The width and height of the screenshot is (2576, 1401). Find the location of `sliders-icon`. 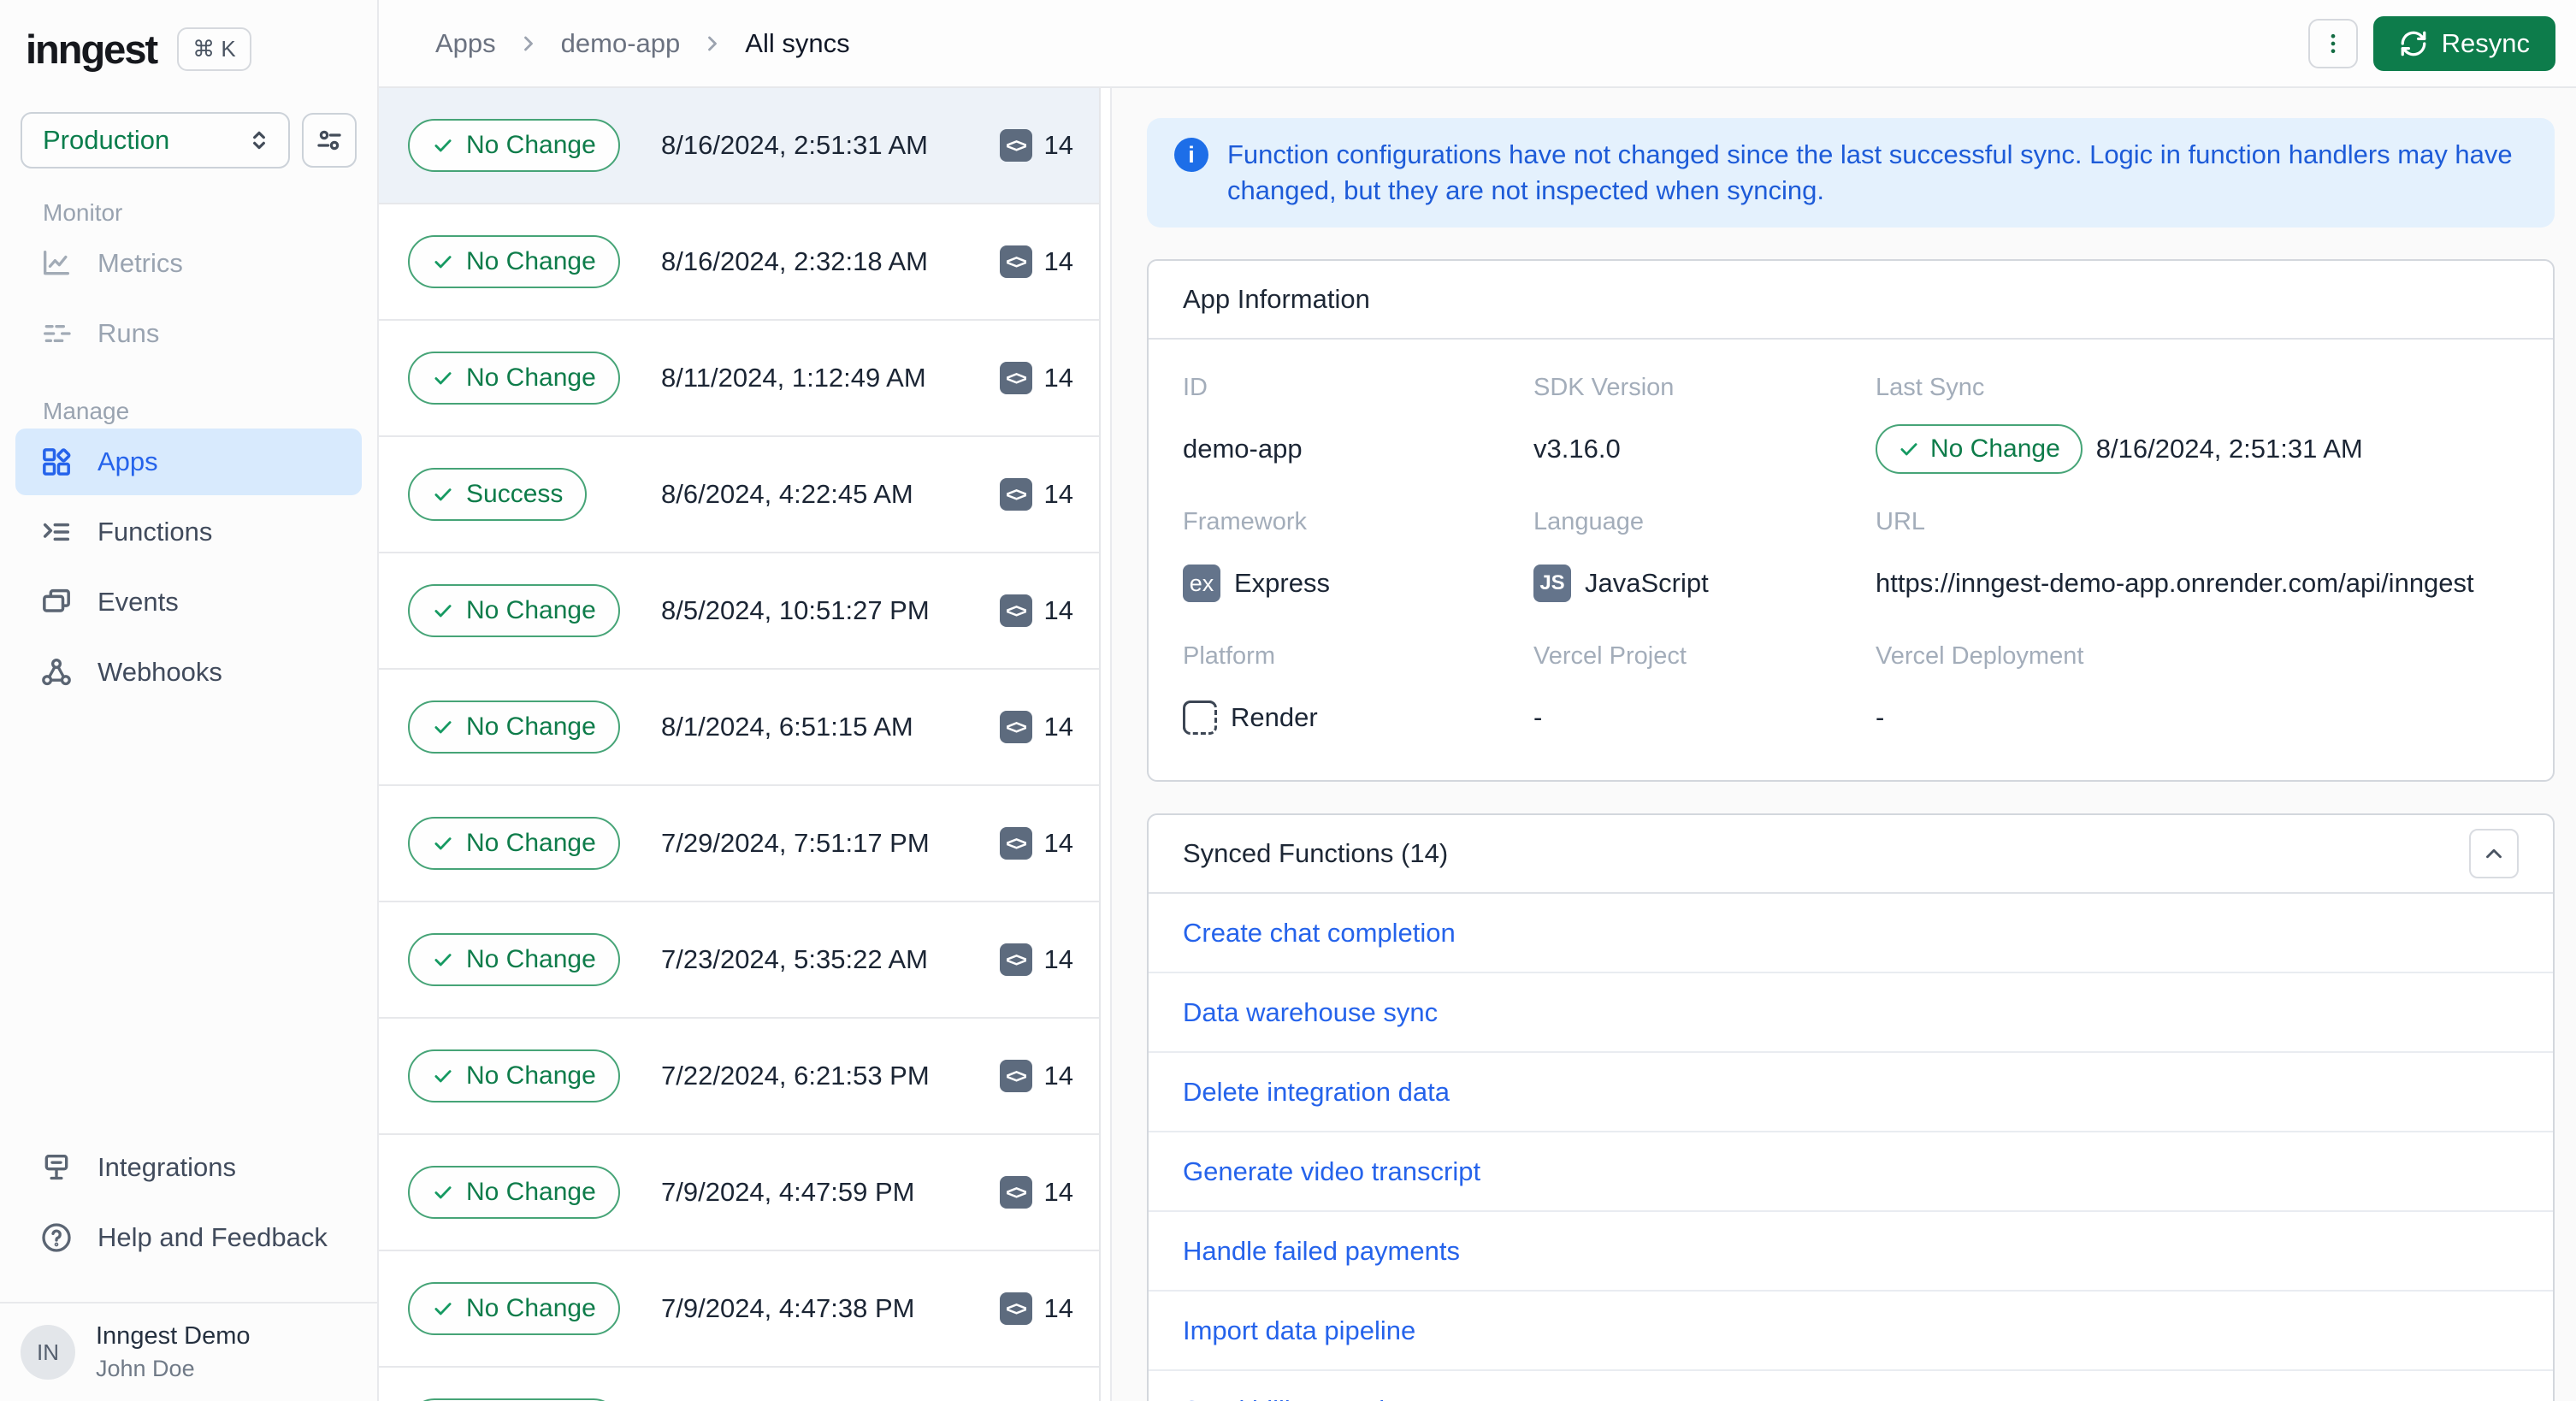

sliders-icon is located at coordinates (329, 140).